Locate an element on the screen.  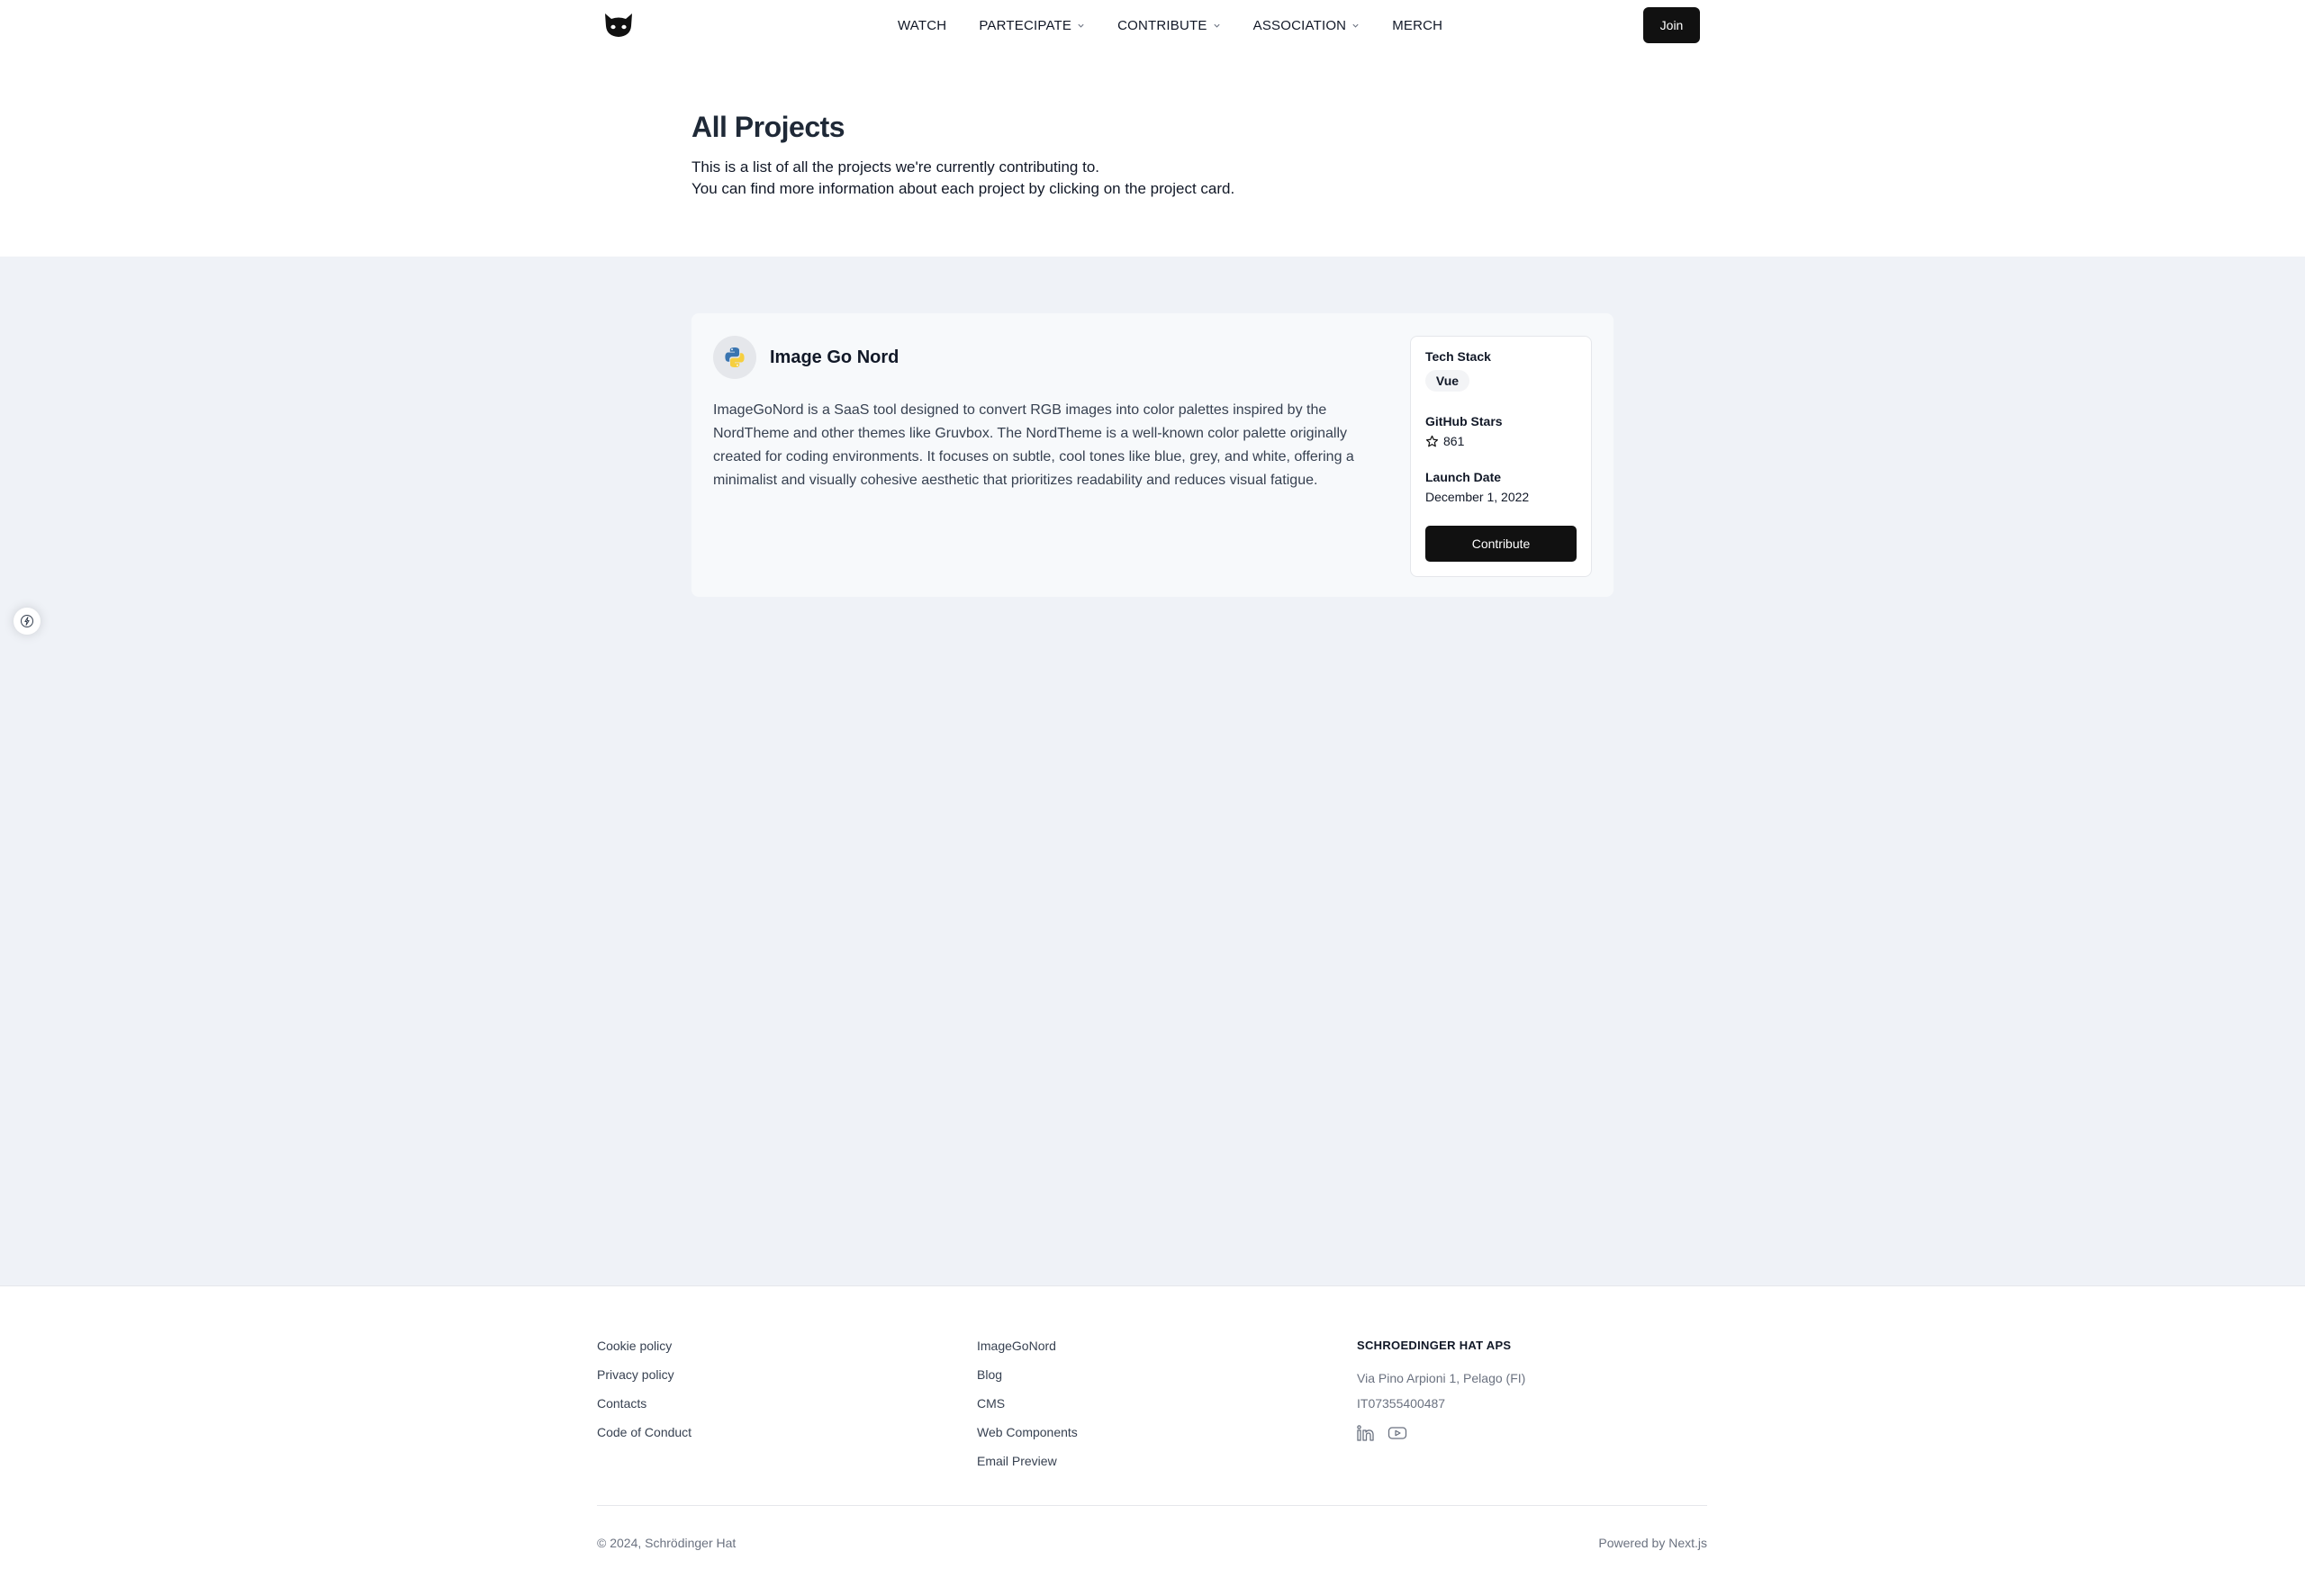
lightning-icon is located at coordinates (27, 621).